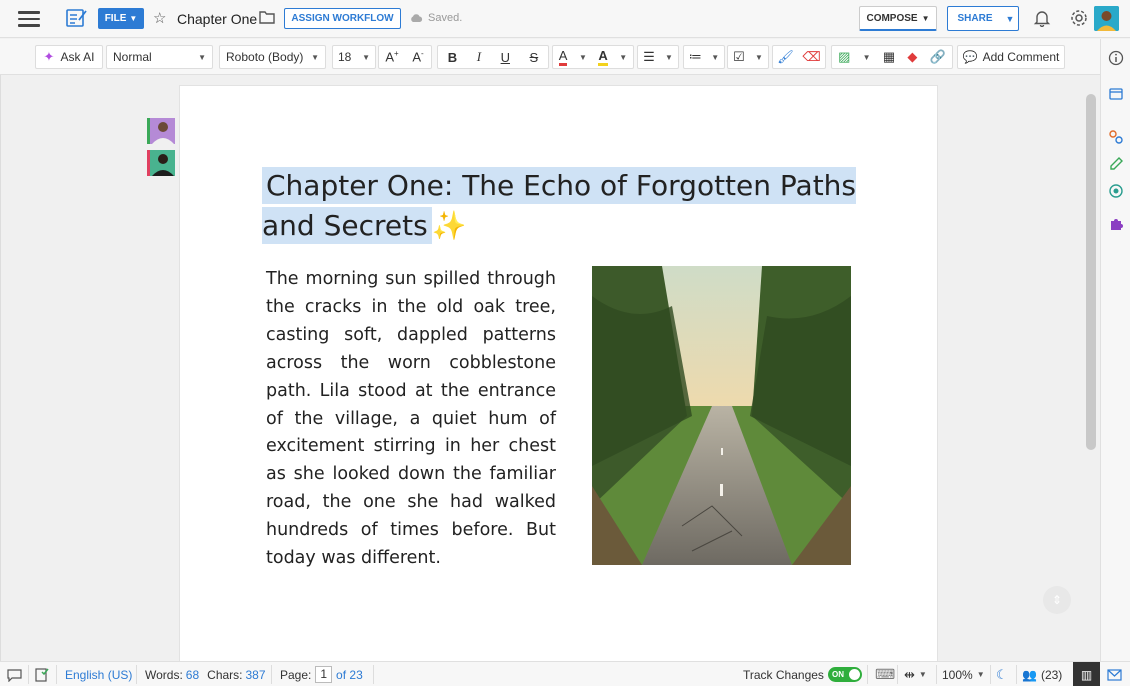 Image resolution: width=1130 pixels, height=686 pixels. I want to click on add-comment-button: 💬 Add Comment, so click(1011, 57).